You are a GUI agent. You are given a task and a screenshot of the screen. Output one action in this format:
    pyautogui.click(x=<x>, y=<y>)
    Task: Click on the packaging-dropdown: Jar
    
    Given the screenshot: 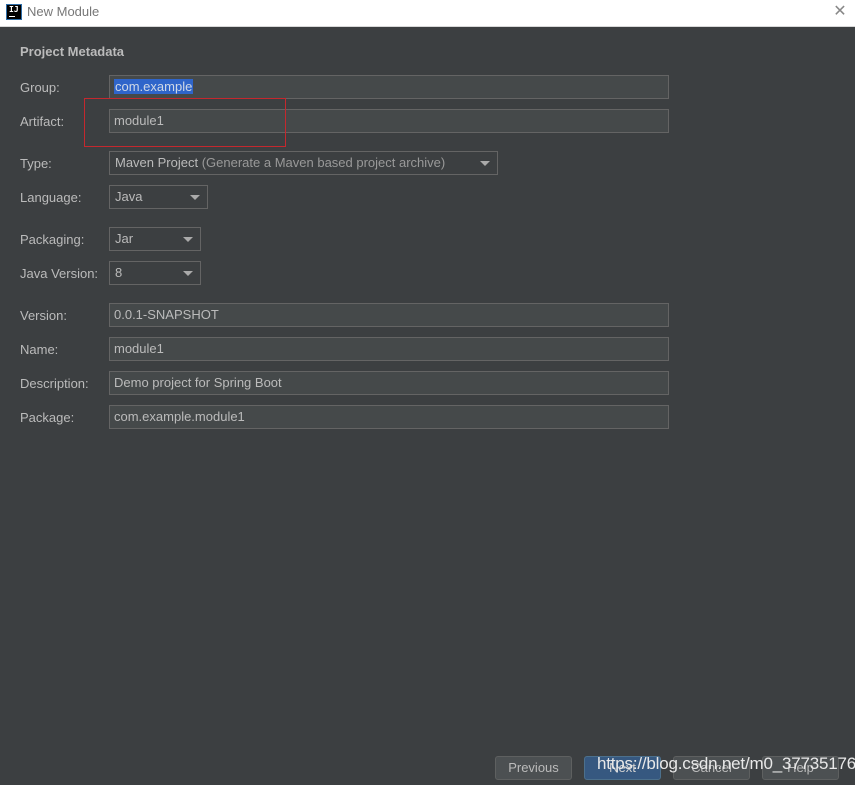 What is the action you would take?
    pyautogui.click(x=155, y=239)
    